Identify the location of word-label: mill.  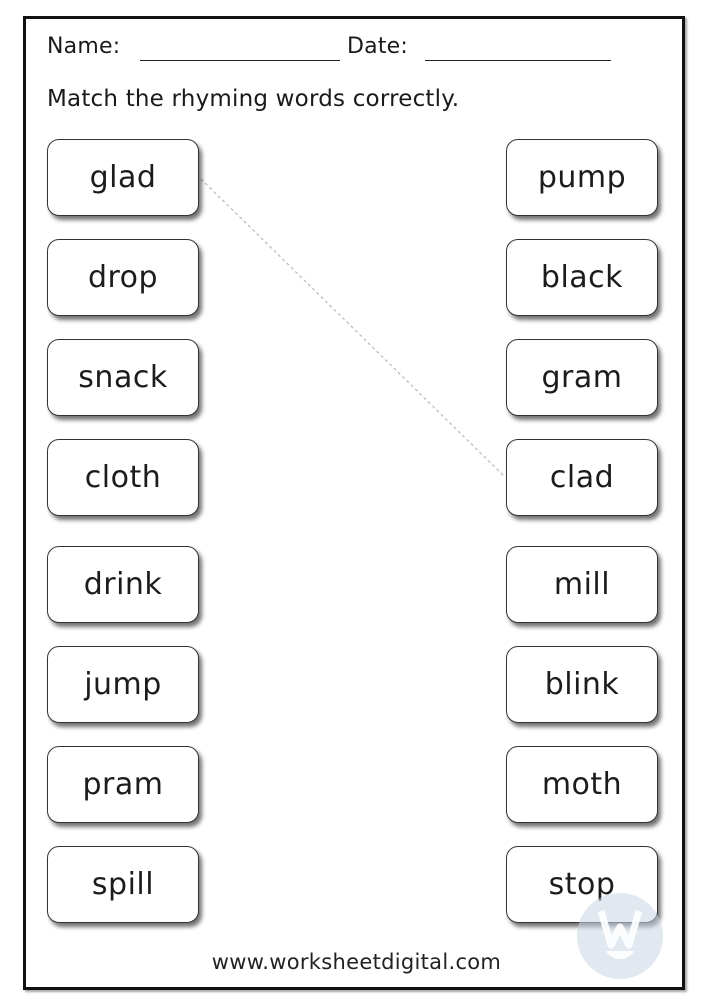
(582, 584).